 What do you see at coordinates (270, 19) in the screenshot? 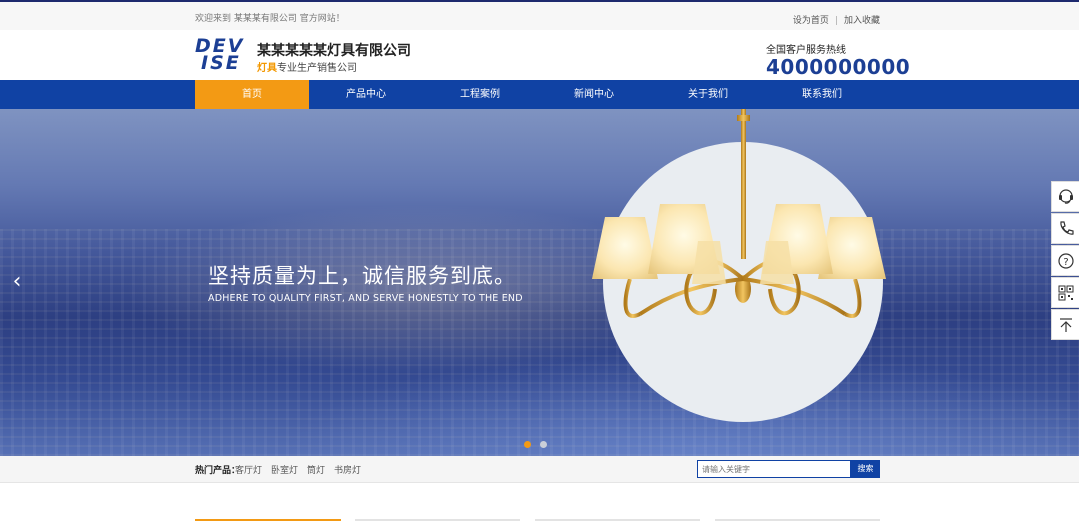
I see `welcome-text: 欢迎来到 某某某有限公司 官方网站！` at bounding box center [270, 19].